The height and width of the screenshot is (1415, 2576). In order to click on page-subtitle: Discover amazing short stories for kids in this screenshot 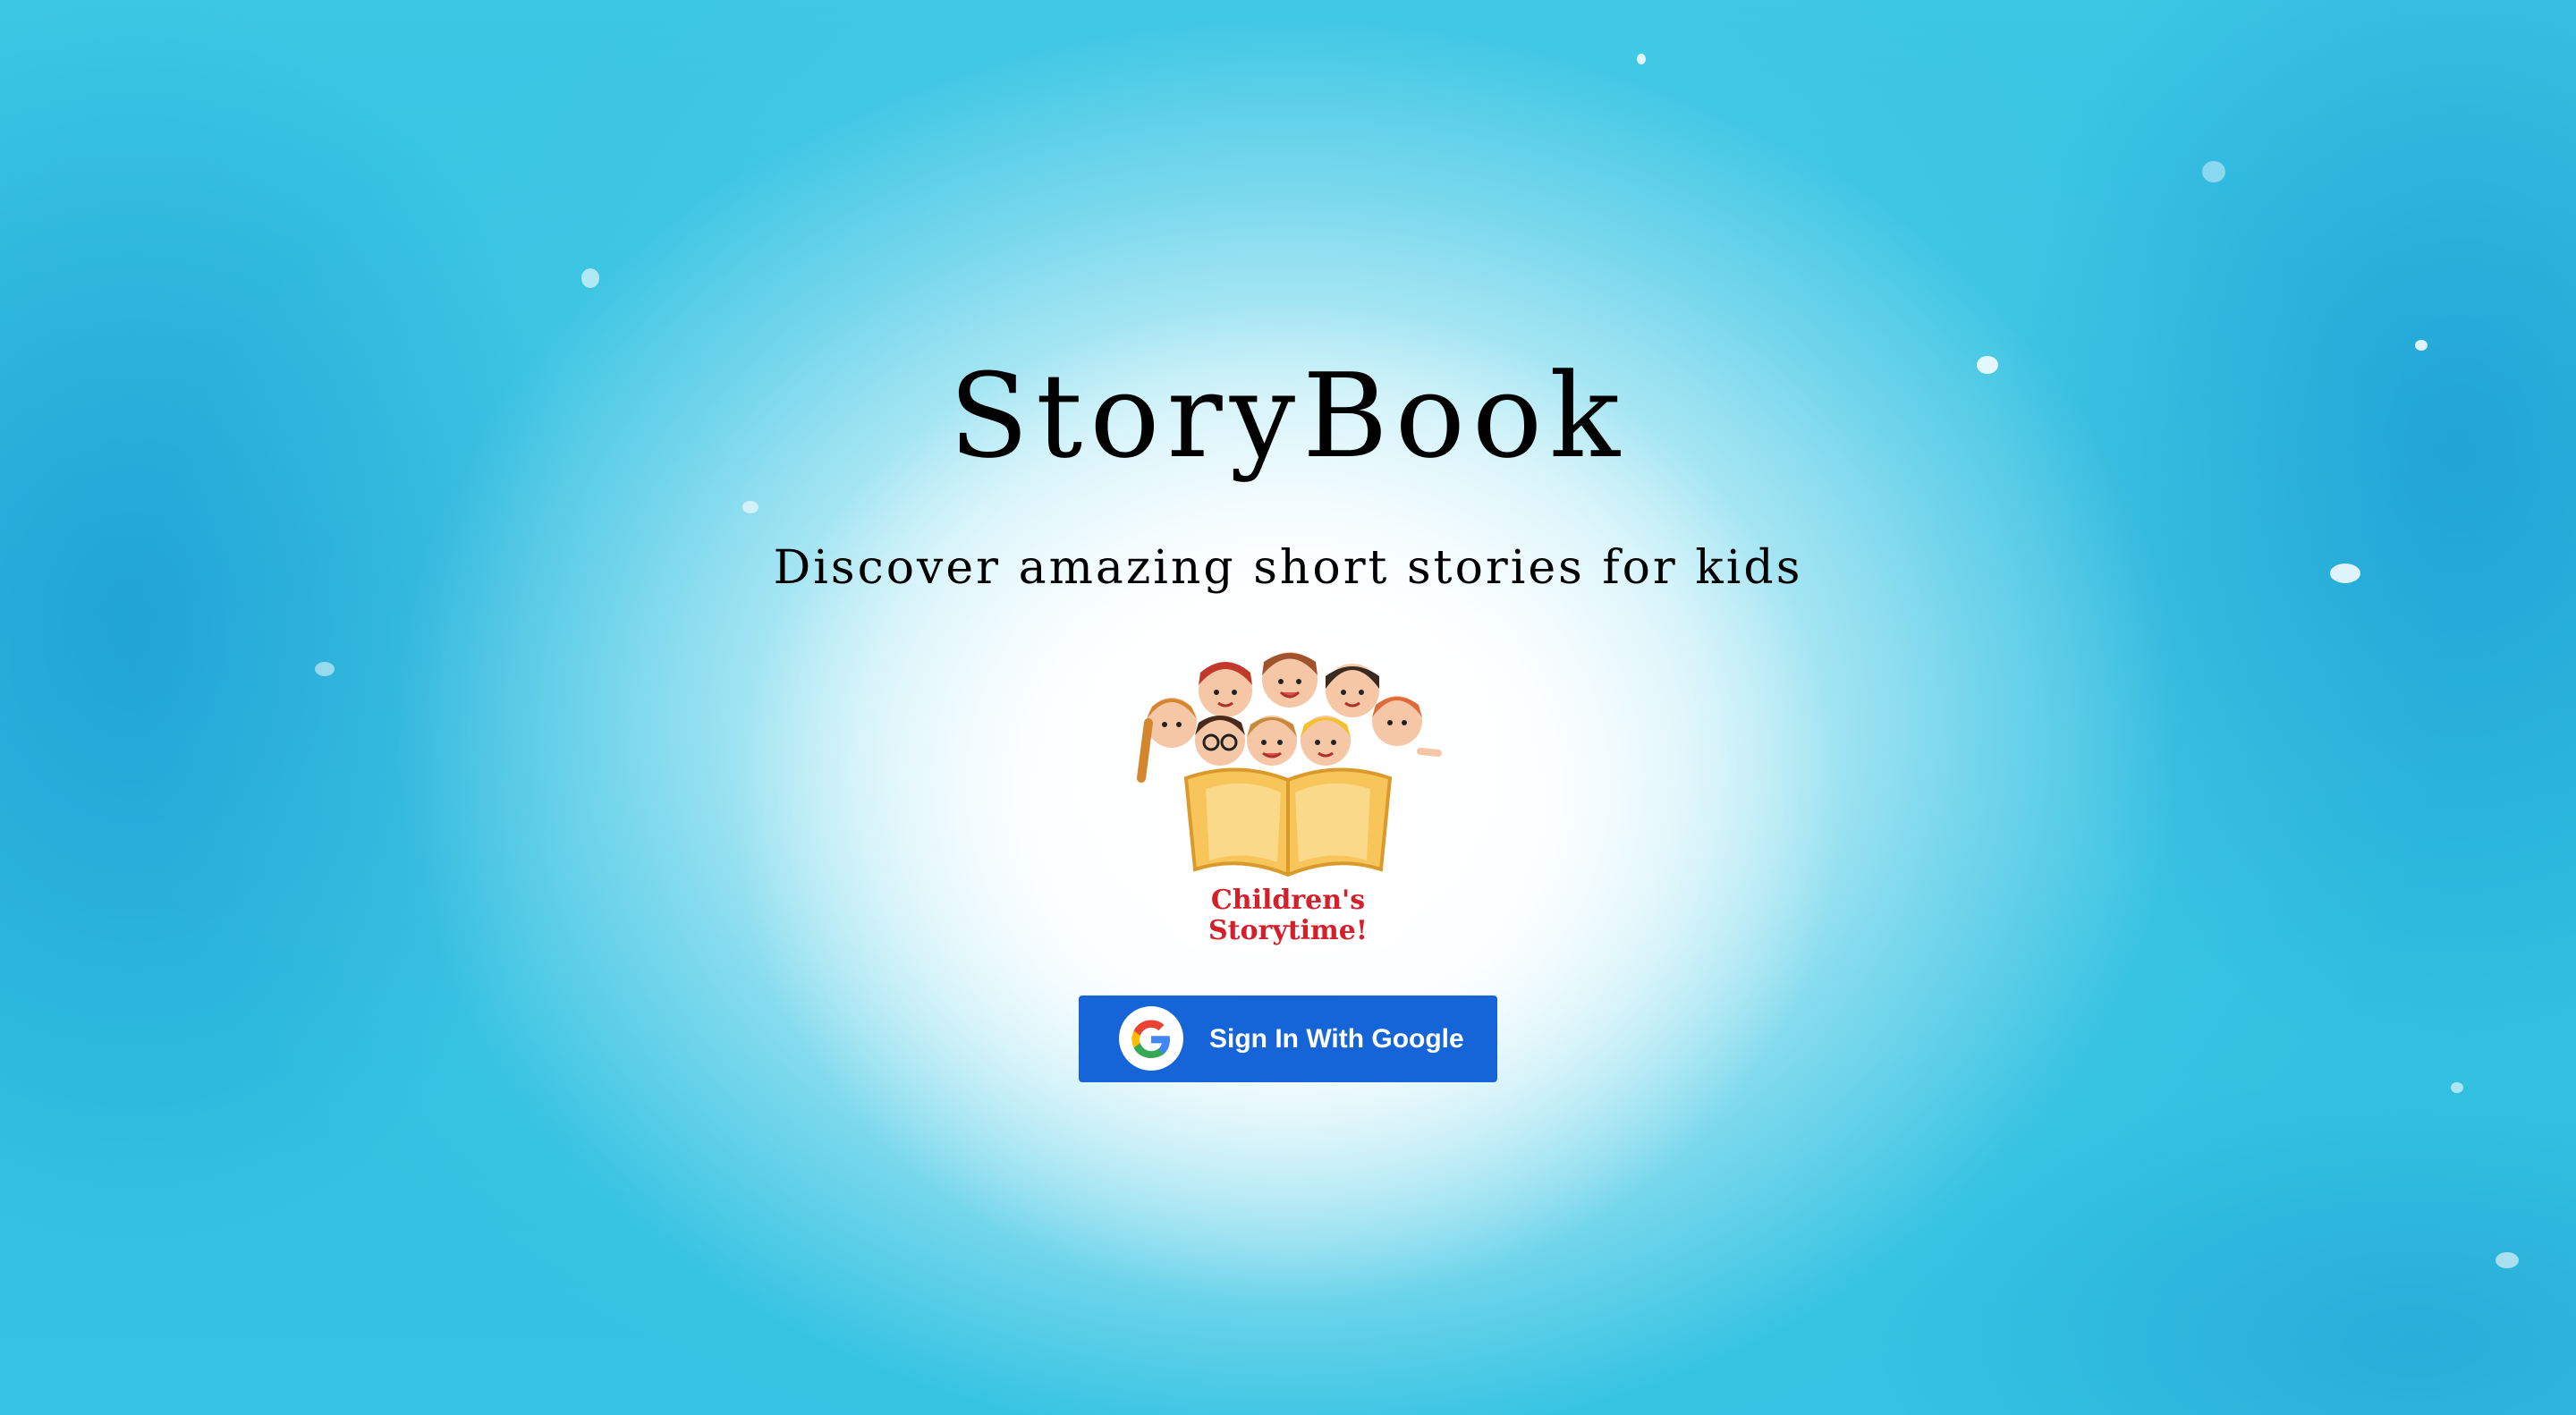, I will do `click(1288, 568)`.